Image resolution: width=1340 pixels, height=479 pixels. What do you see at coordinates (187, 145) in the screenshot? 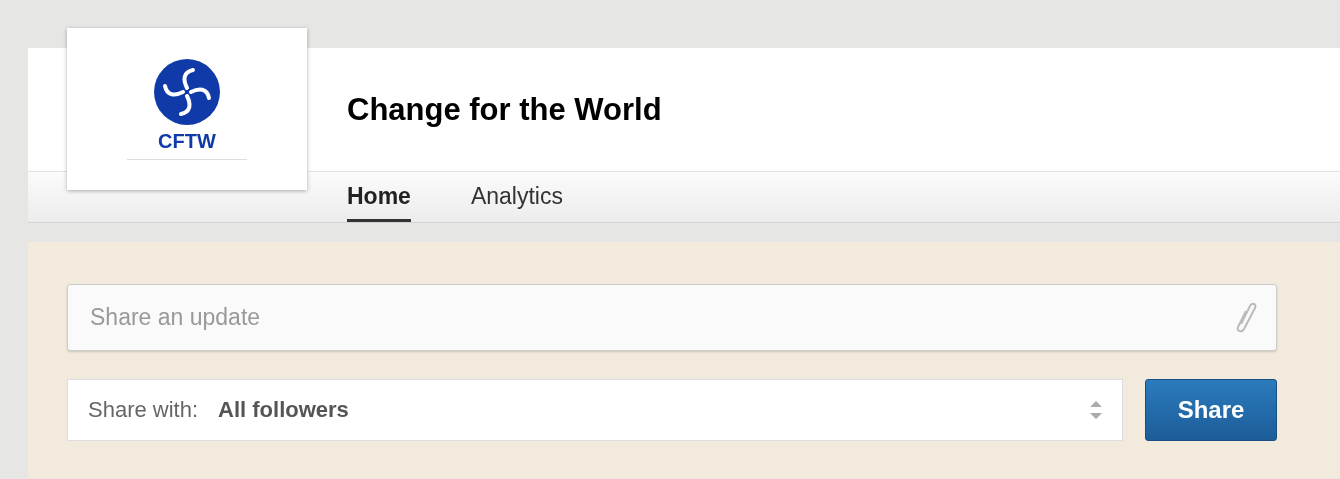
I see `logo-text: CFTW` at bounding box center [187, 145].